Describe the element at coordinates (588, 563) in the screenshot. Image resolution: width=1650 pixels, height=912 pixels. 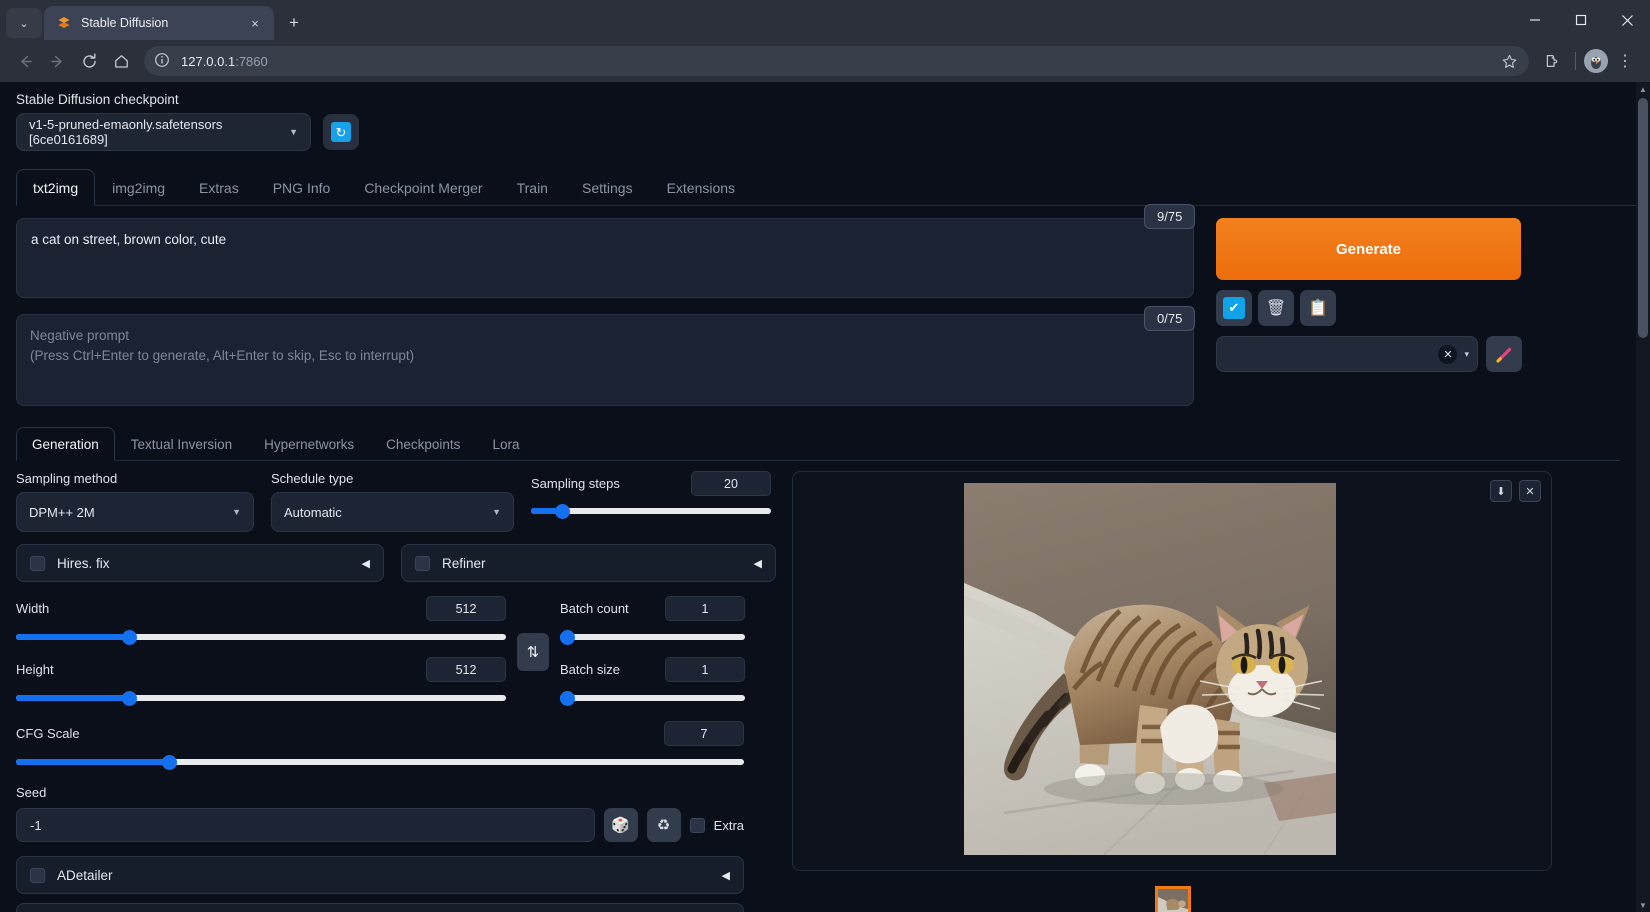
I see `refiner-accordion: Refiner ◀` at that location.